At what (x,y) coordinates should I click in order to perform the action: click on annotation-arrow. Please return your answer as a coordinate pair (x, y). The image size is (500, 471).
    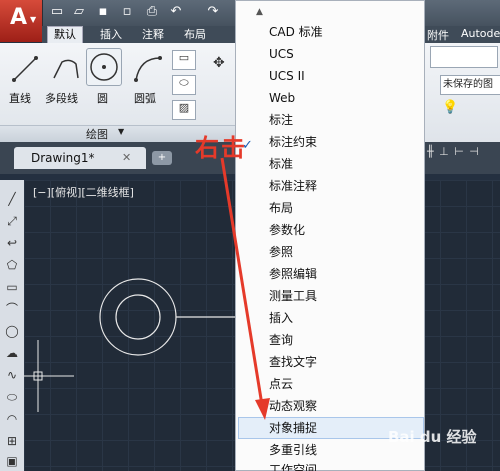
    Looking at the image, I should click on (245, 288).